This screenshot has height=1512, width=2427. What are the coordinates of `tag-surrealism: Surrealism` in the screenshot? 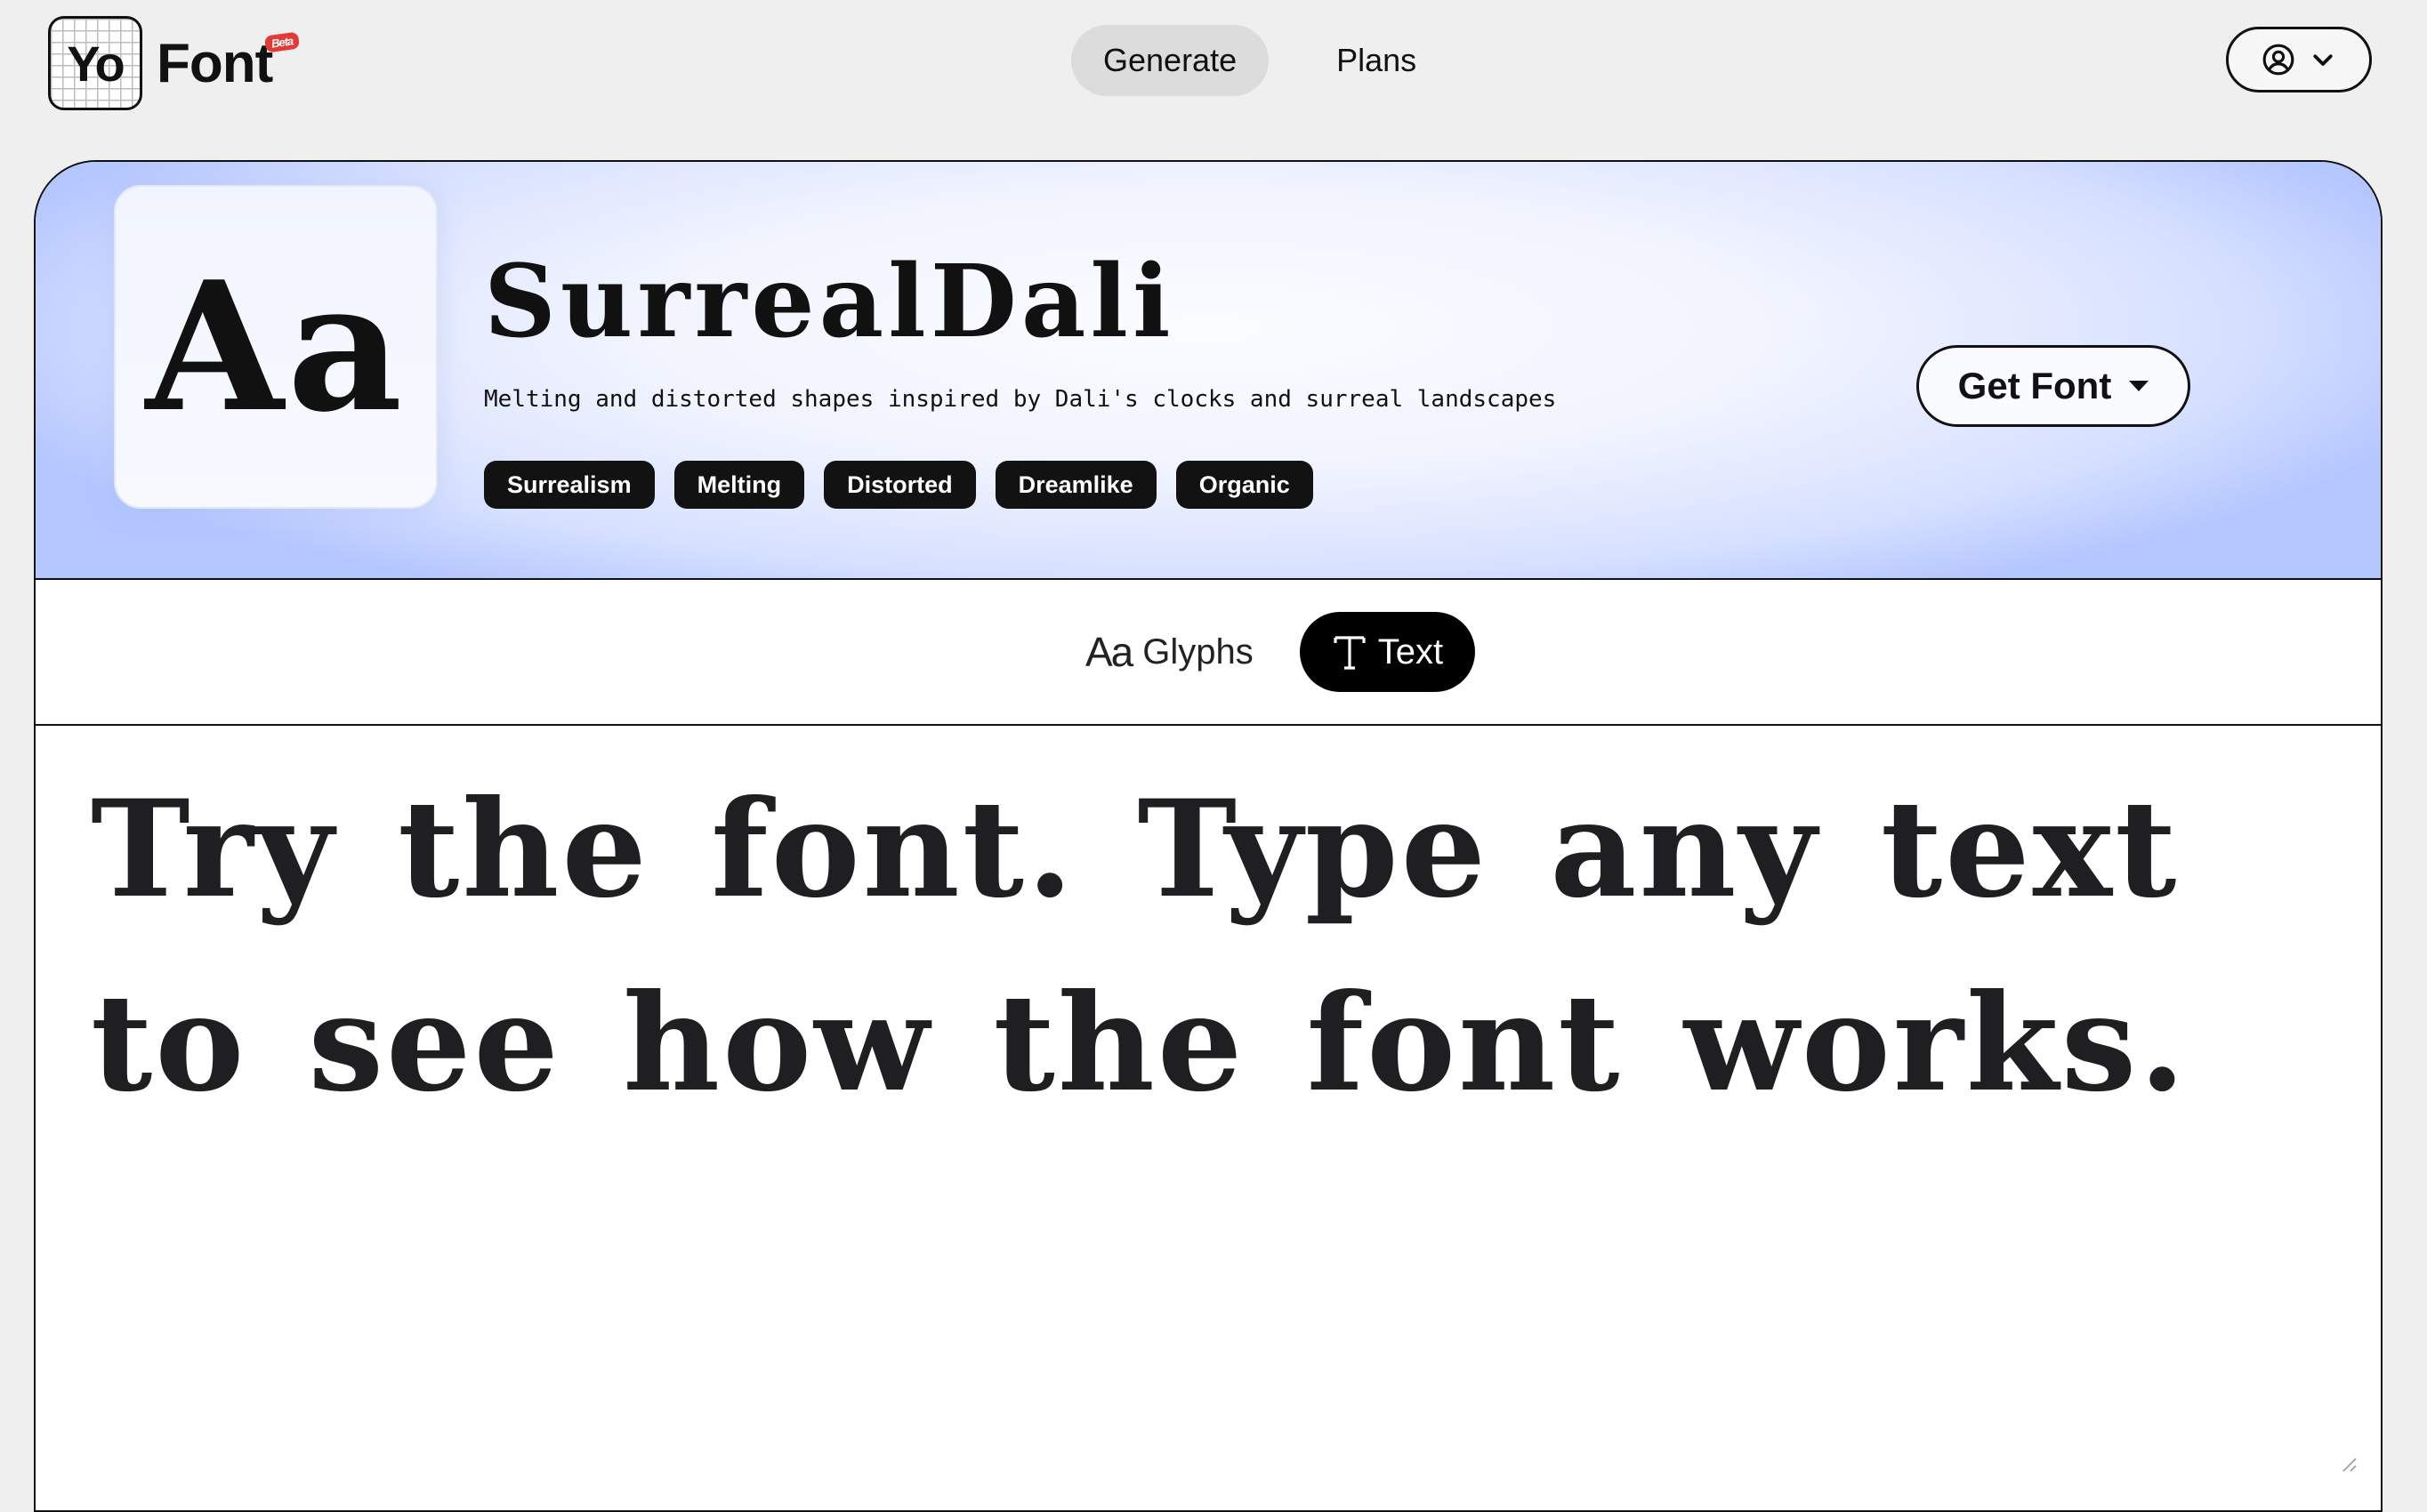 It's located at (569, 485).